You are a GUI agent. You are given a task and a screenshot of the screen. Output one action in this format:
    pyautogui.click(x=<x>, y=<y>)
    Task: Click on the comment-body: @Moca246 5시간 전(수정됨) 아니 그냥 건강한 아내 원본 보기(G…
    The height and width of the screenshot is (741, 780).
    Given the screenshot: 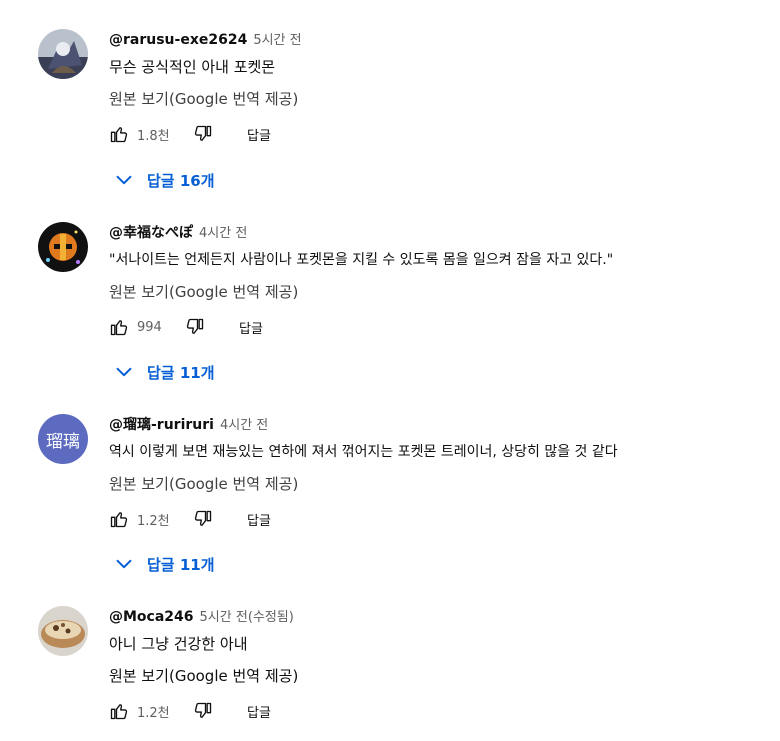 What is the action you would take?
    pyautogui.click(x=434, y=664)
    